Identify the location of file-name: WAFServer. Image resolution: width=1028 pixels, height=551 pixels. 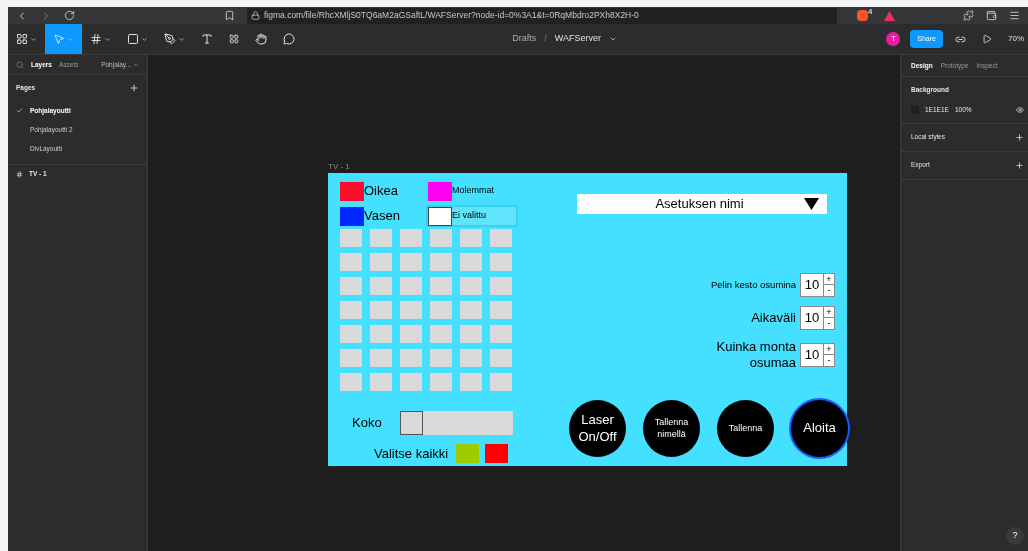
(577, 39).